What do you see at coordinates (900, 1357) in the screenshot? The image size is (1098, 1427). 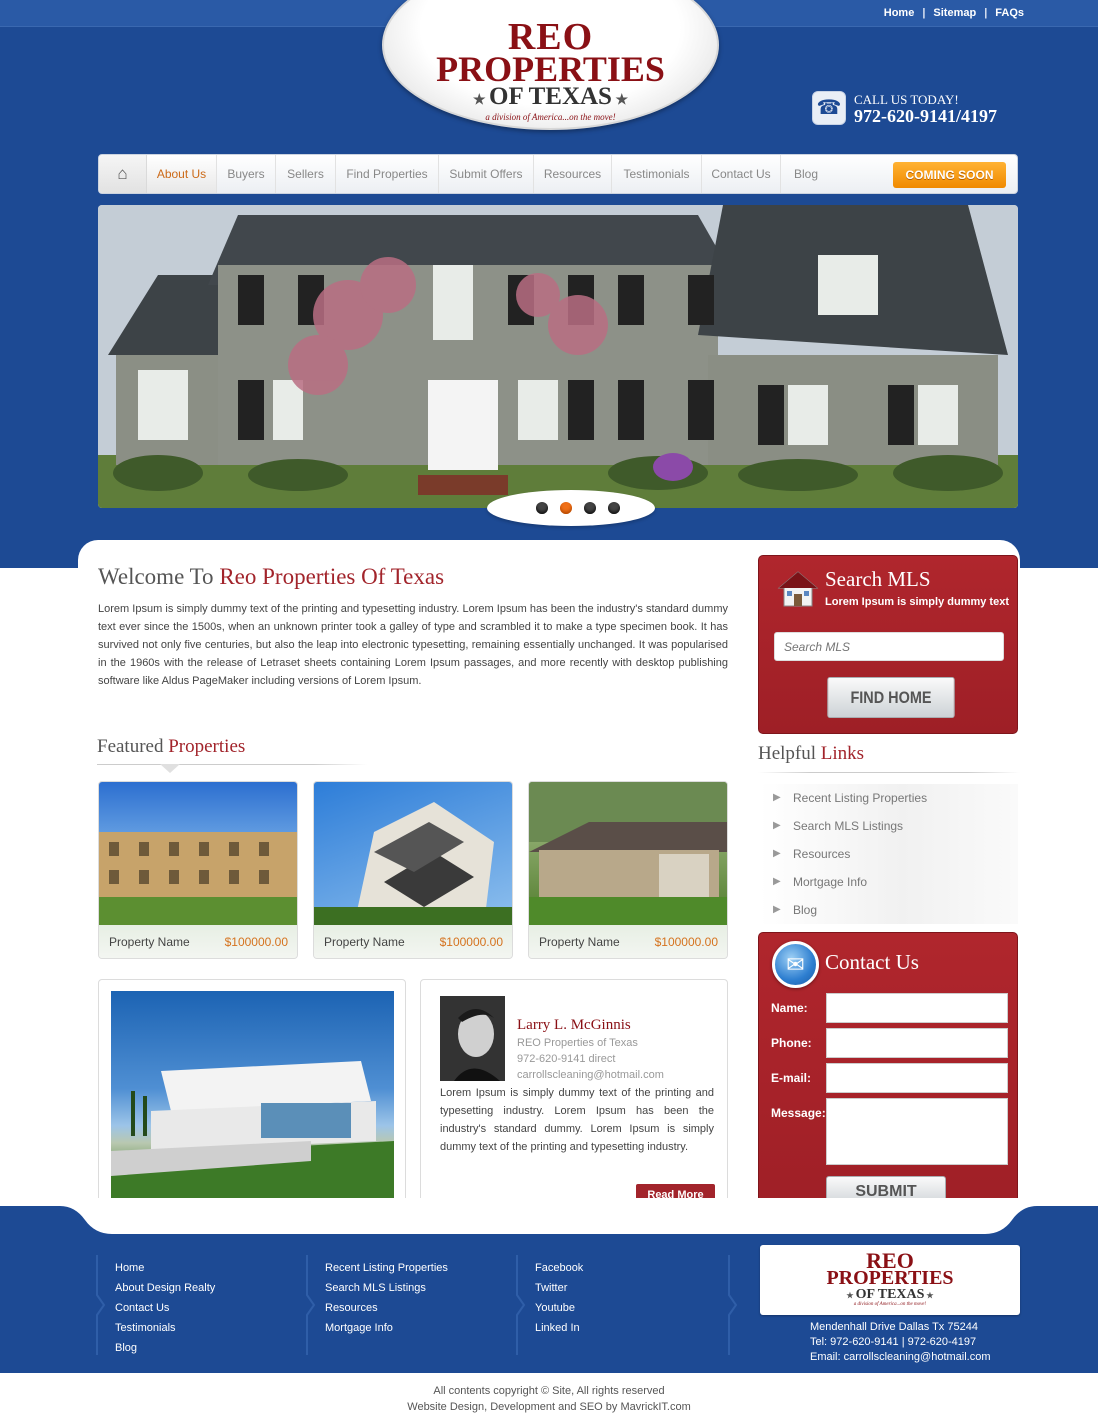 I see `footer-email: Email: carrollscleaning@hotmail.com` at bounding box center [900, 1357].